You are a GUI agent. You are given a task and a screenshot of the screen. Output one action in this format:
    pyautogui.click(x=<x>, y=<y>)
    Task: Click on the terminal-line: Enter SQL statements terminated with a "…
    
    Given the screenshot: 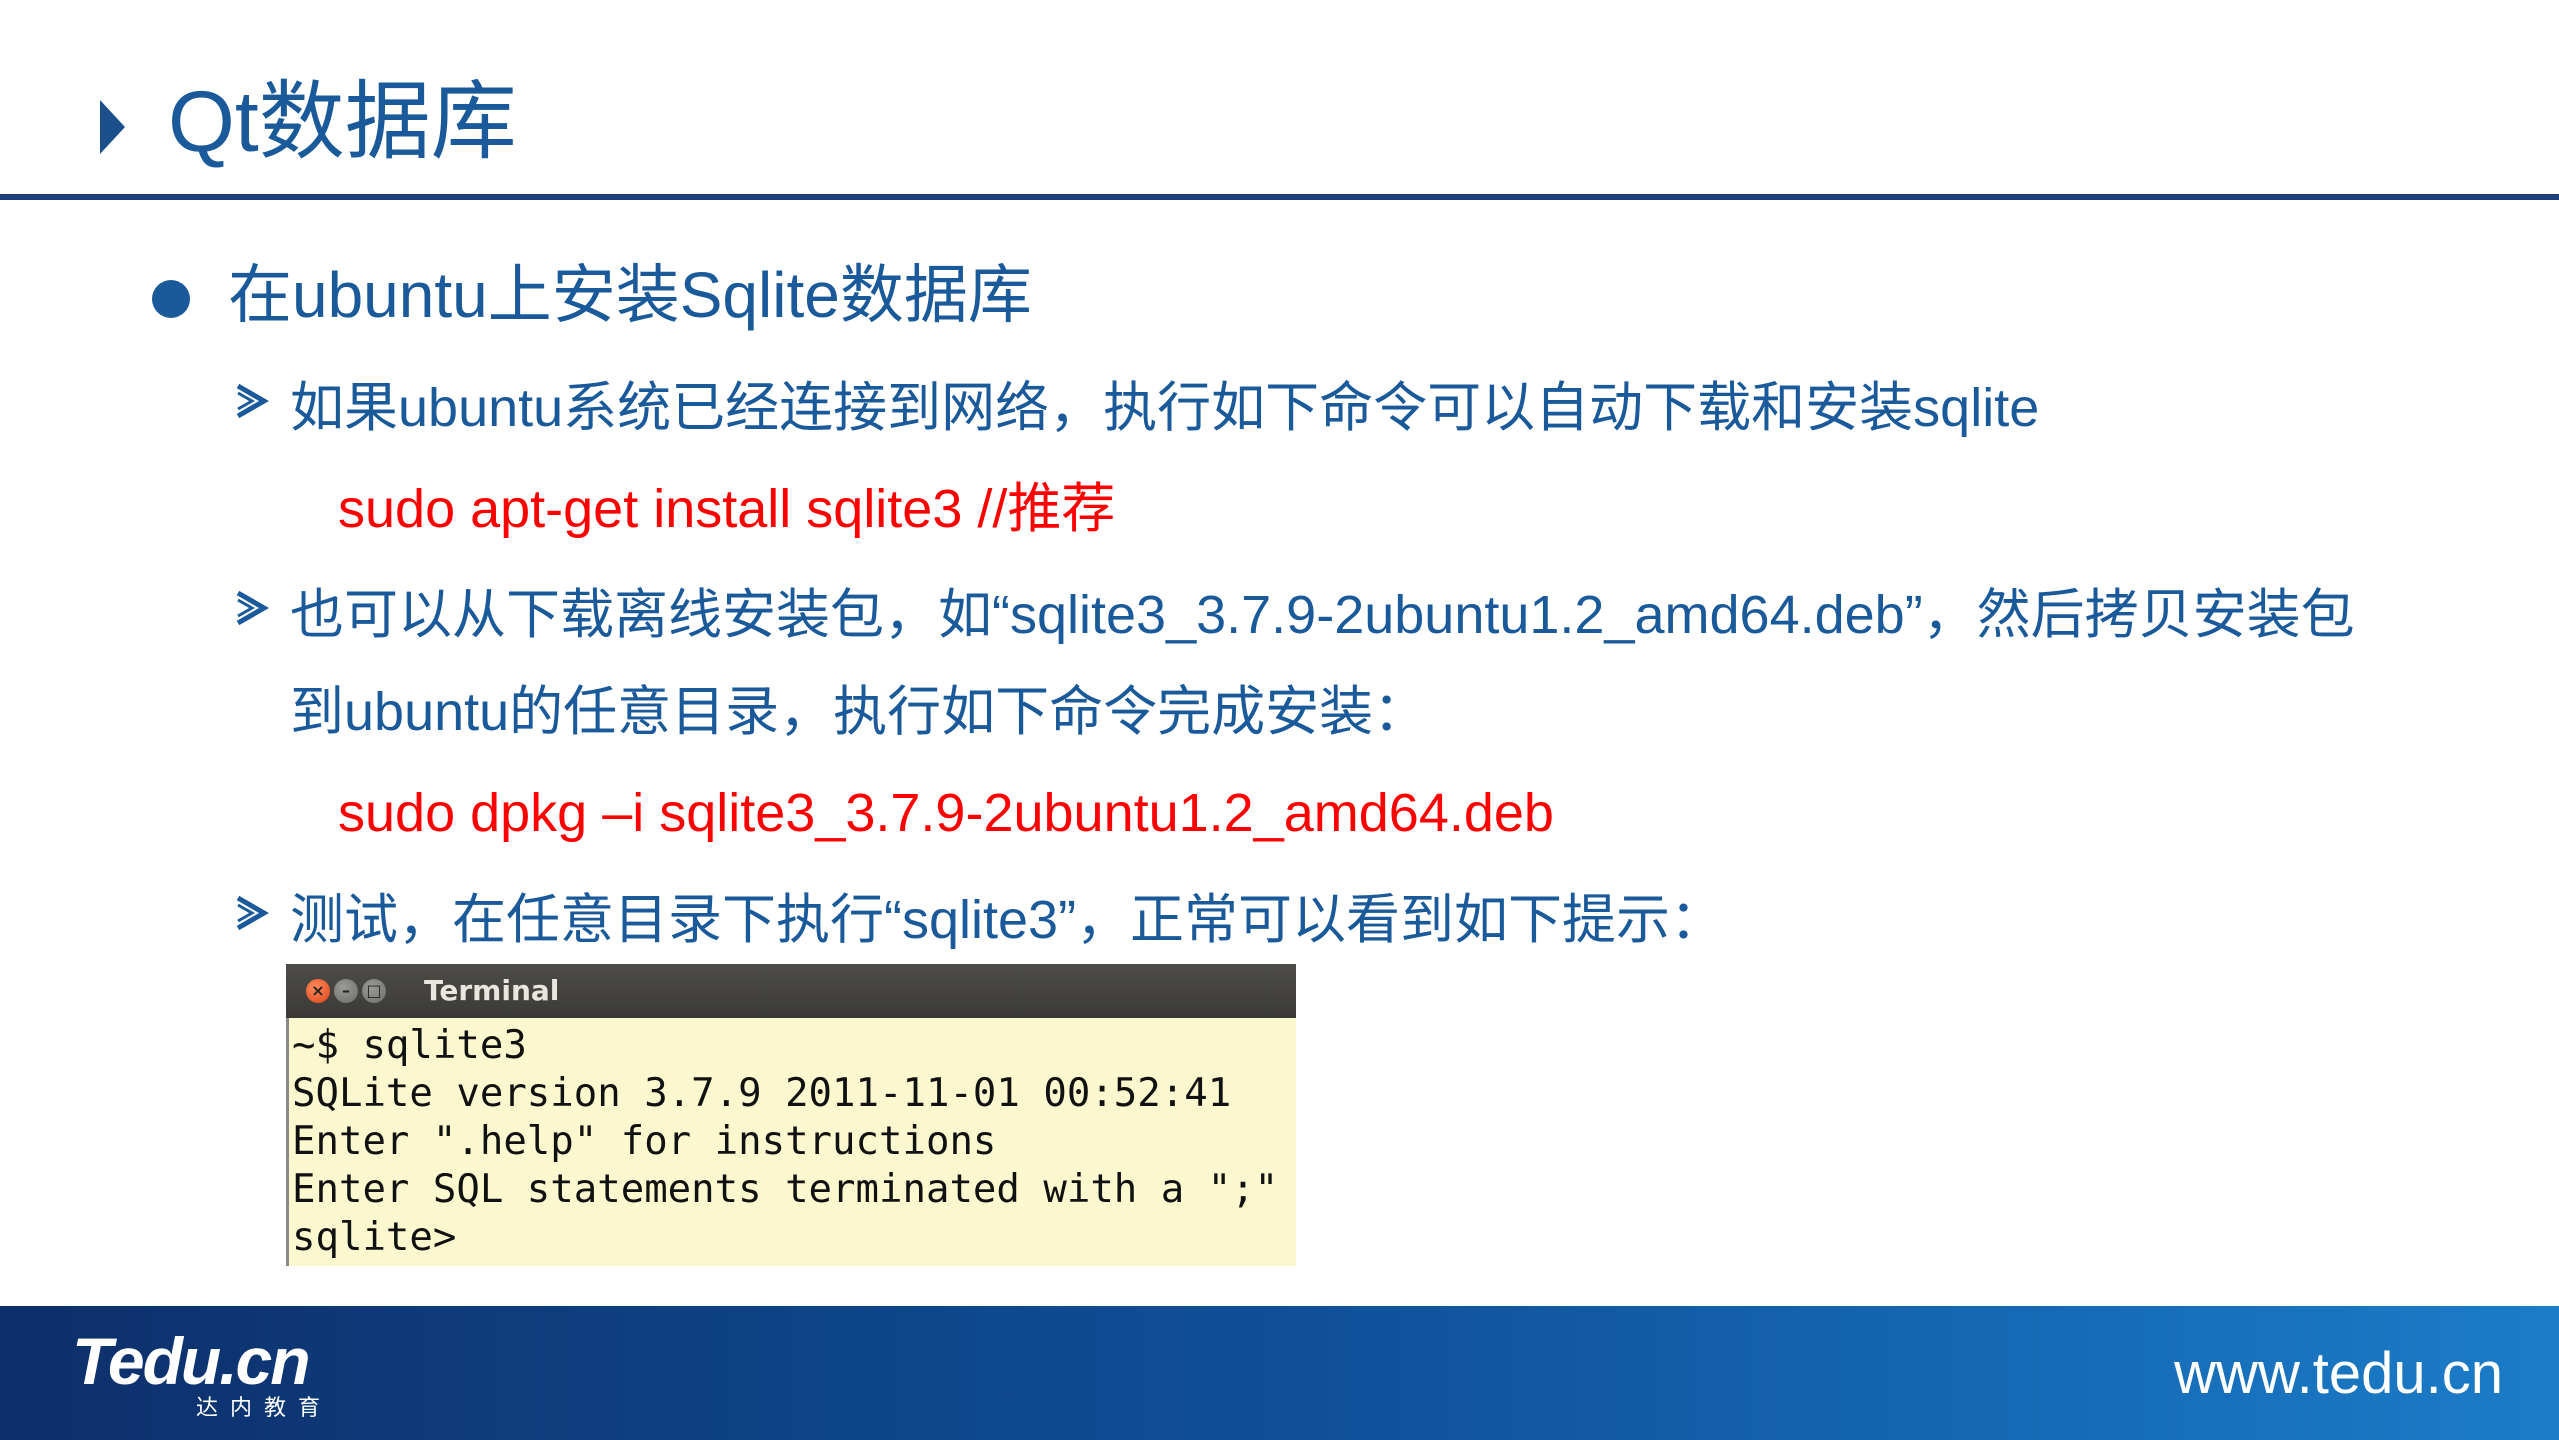 What is the action you would take?
    pyautogui.click(x=785, y=1189)
    